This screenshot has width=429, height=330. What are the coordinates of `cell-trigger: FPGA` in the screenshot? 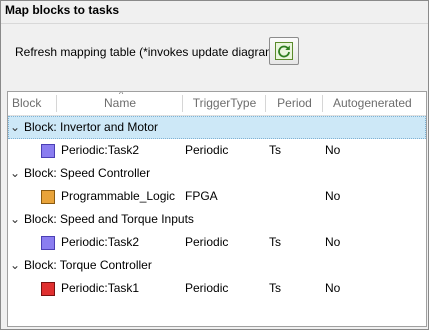 It's located at (201, 196).